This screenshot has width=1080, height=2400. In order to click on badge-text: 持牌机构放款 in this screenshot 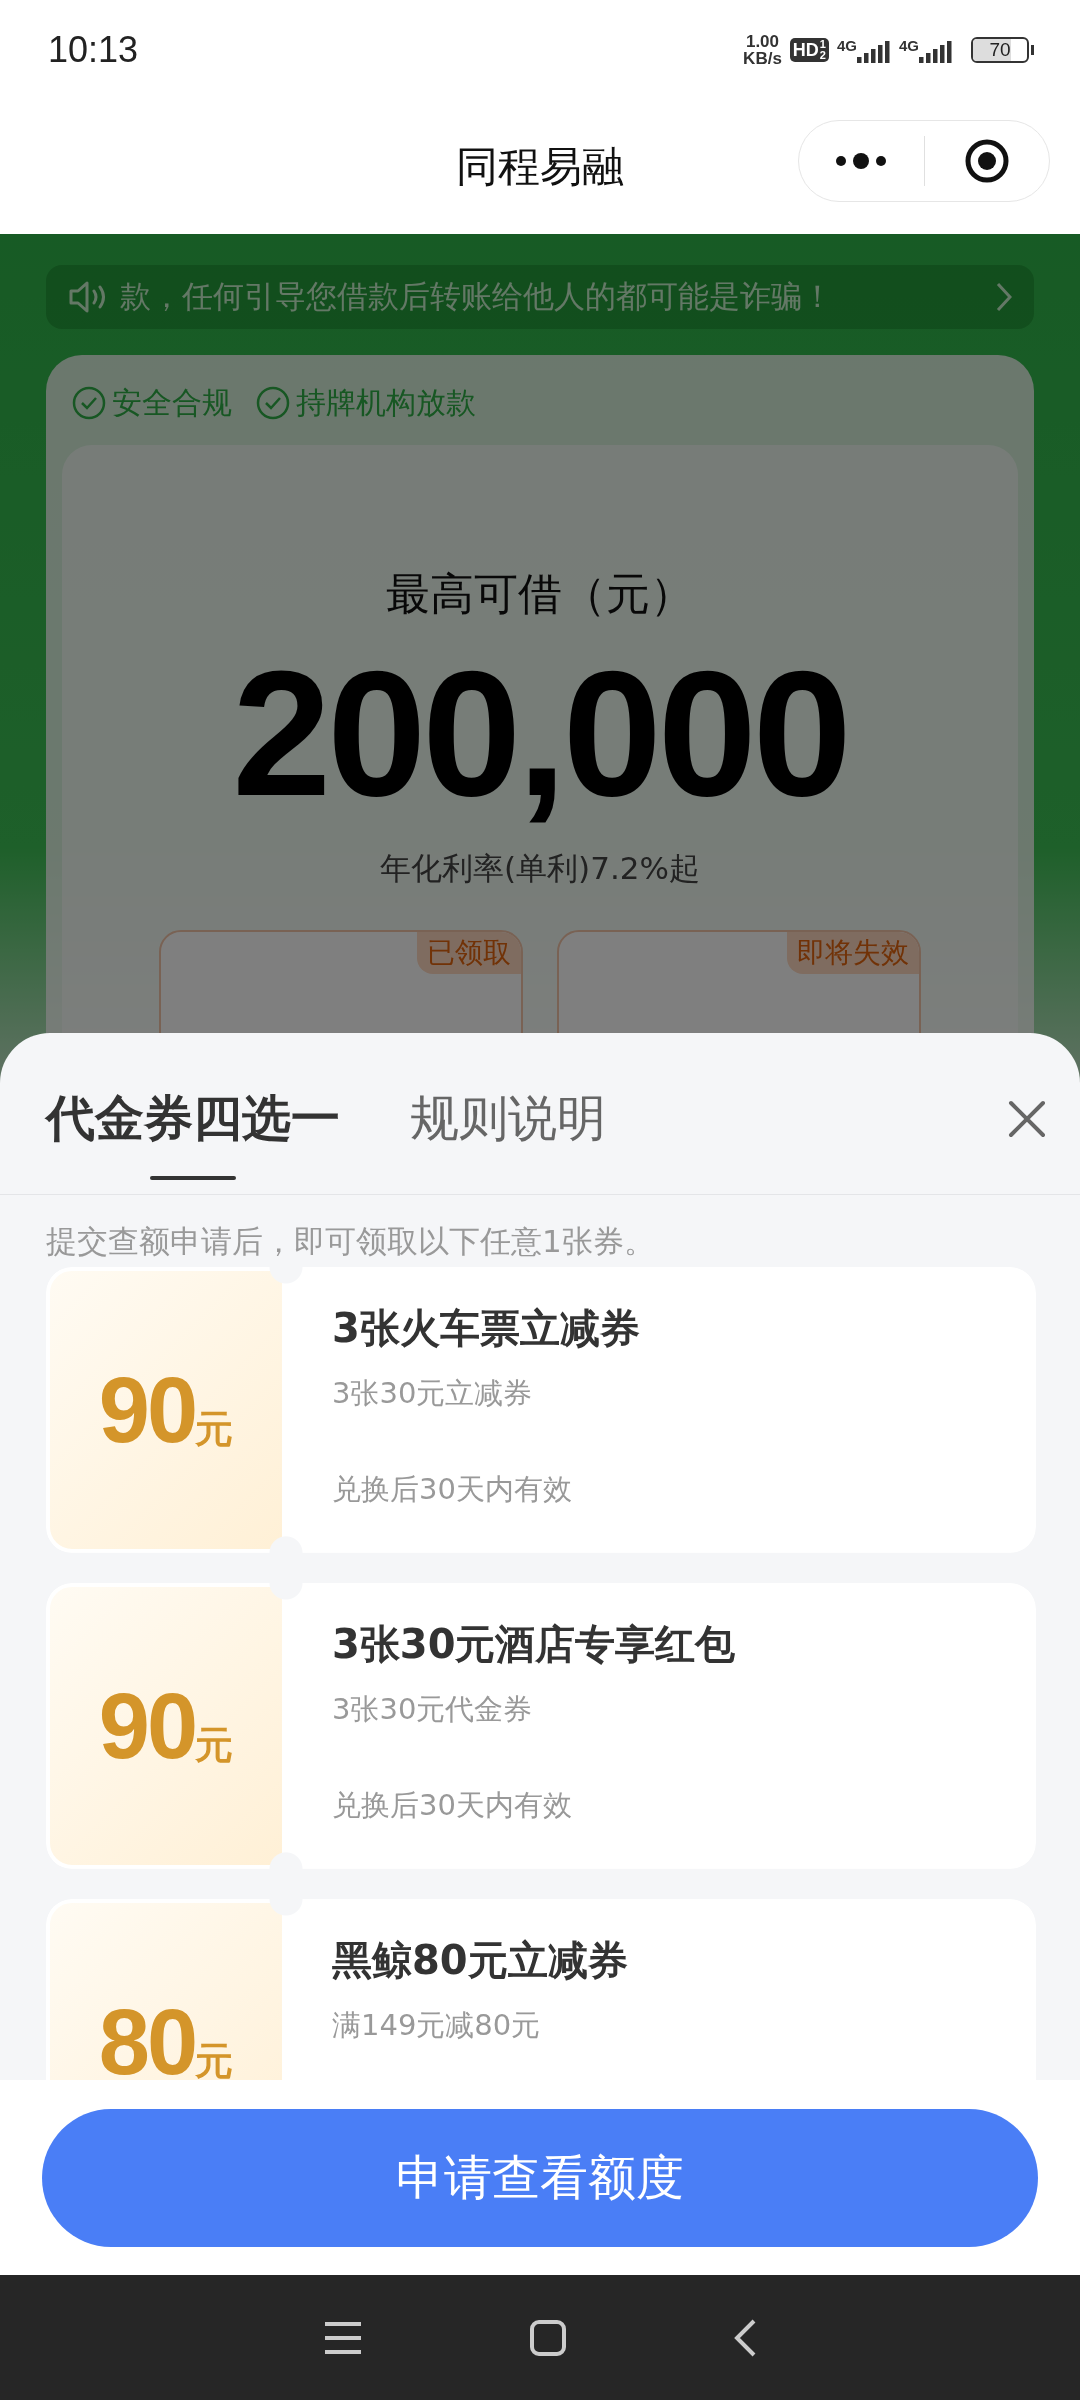, I will do `click(386, 402)`.